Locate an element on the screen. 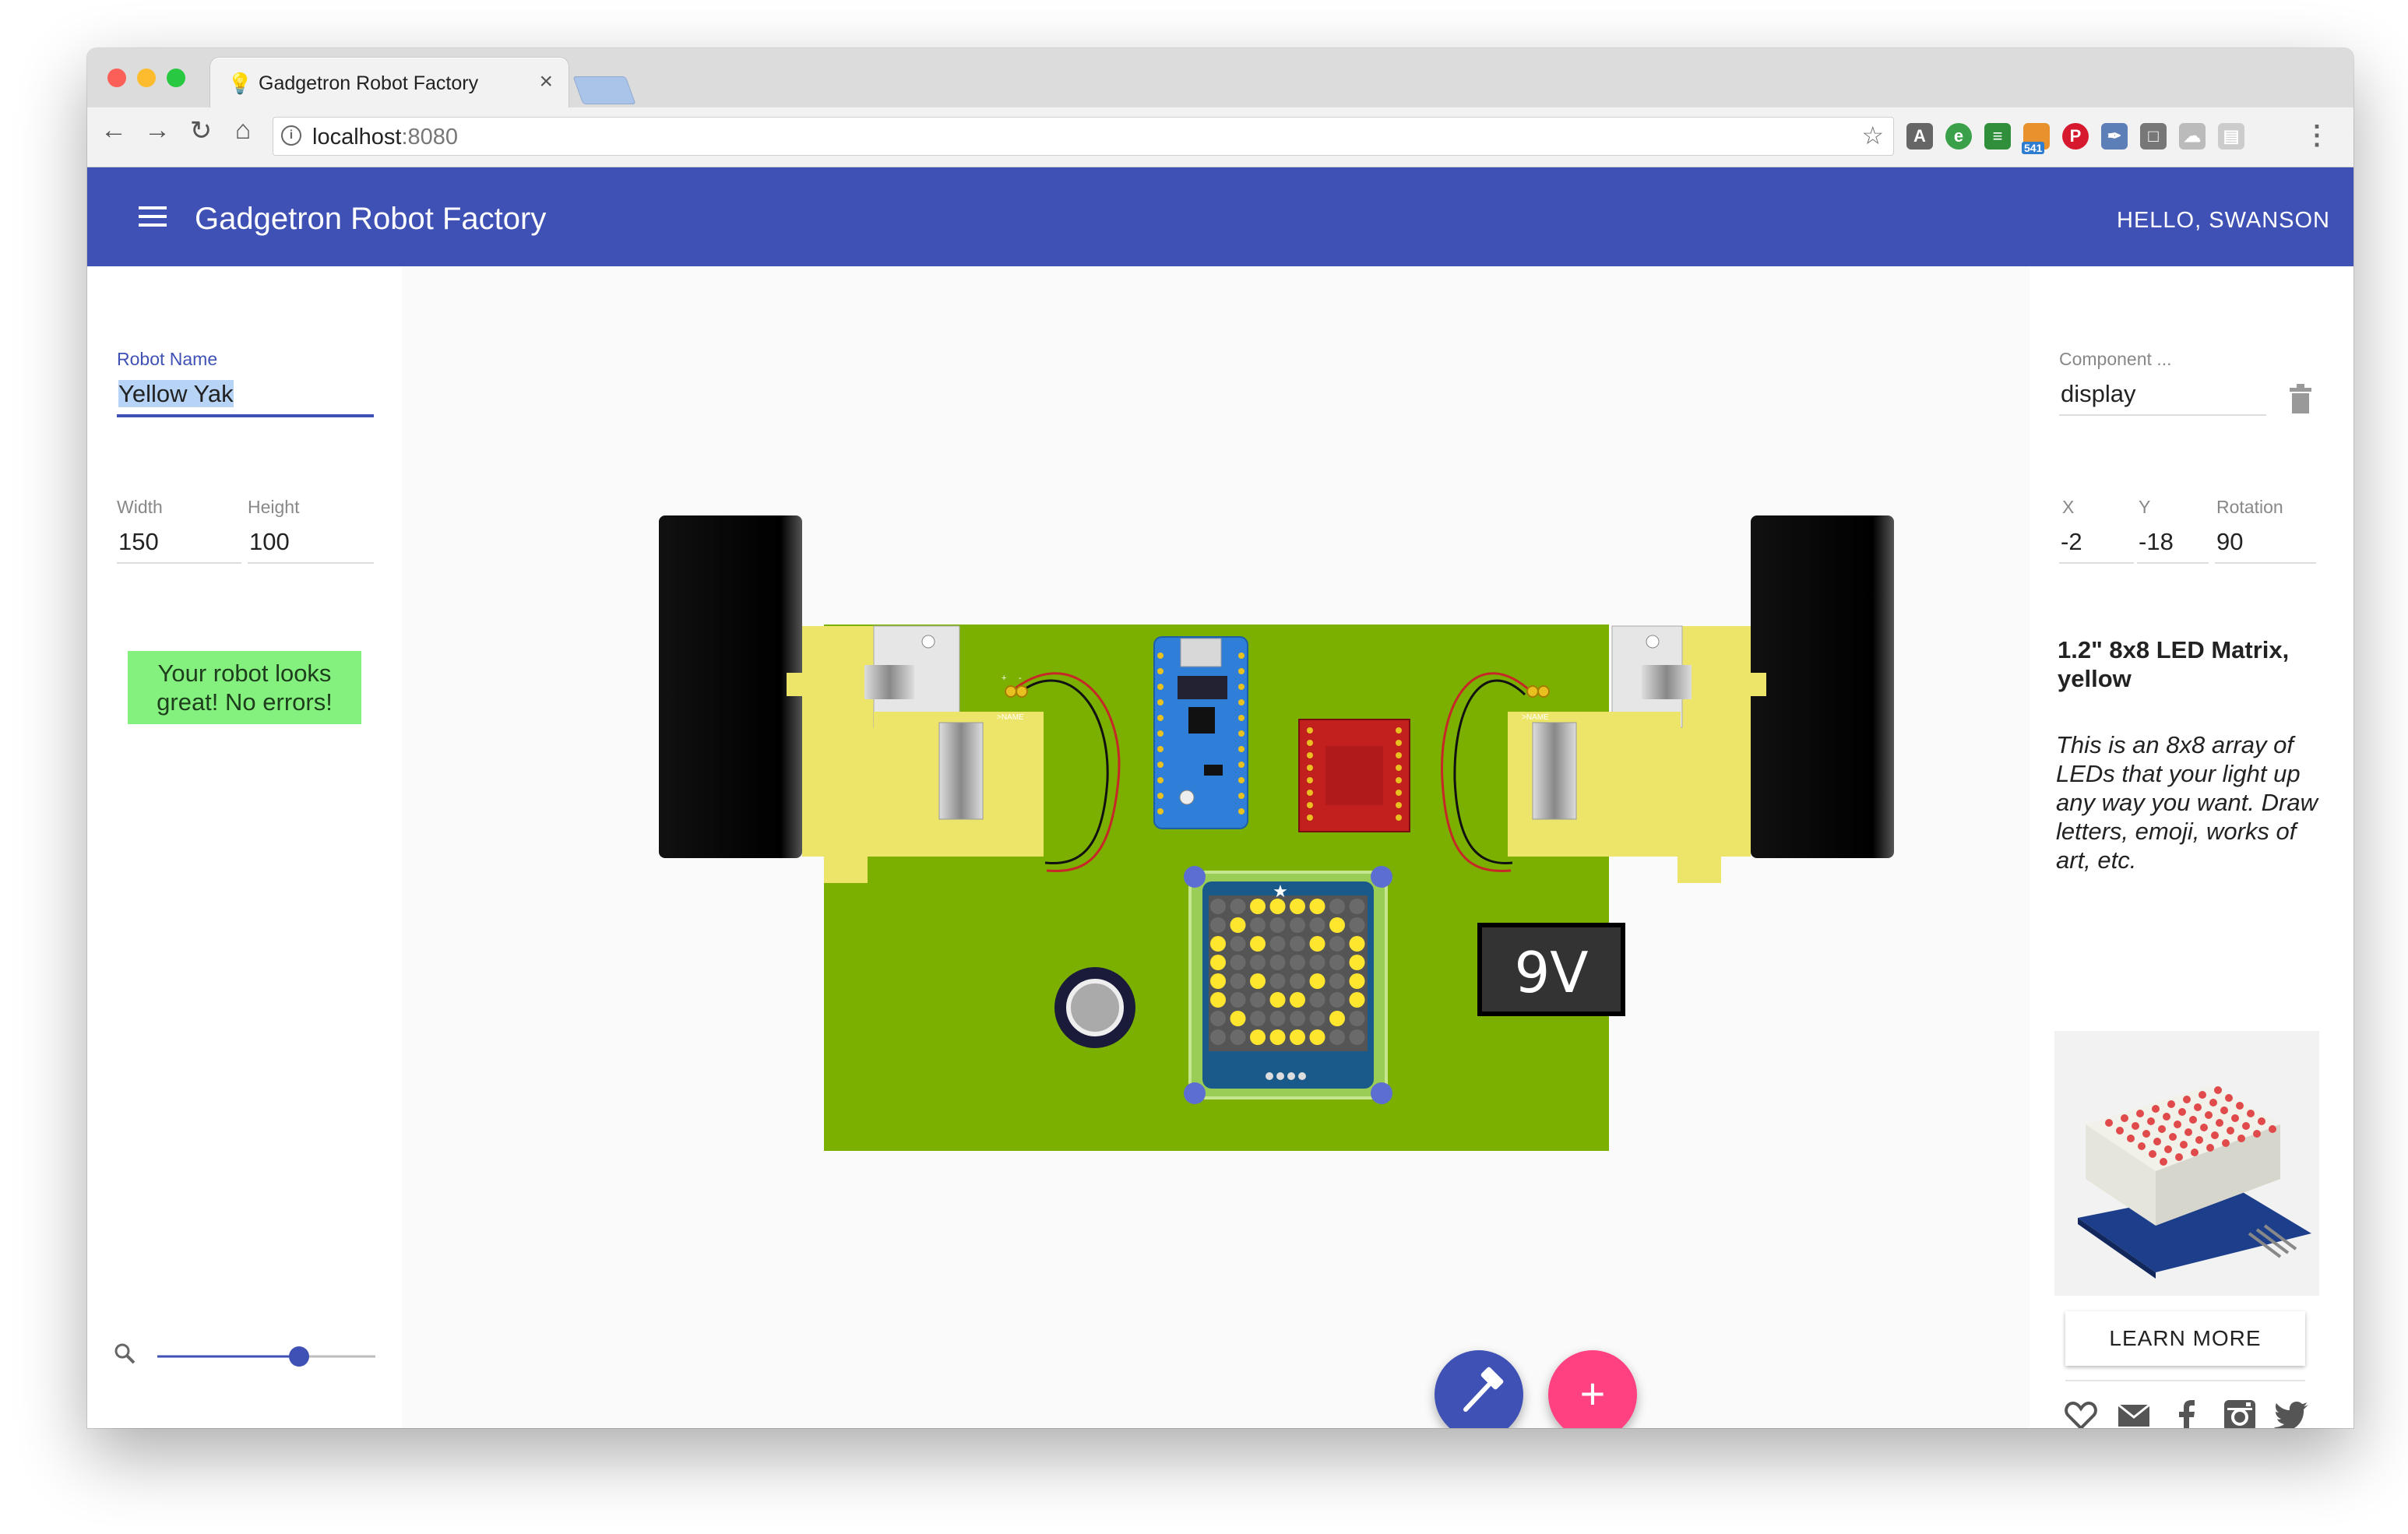  hammer-icon is located at coordinates (1483, 1390).